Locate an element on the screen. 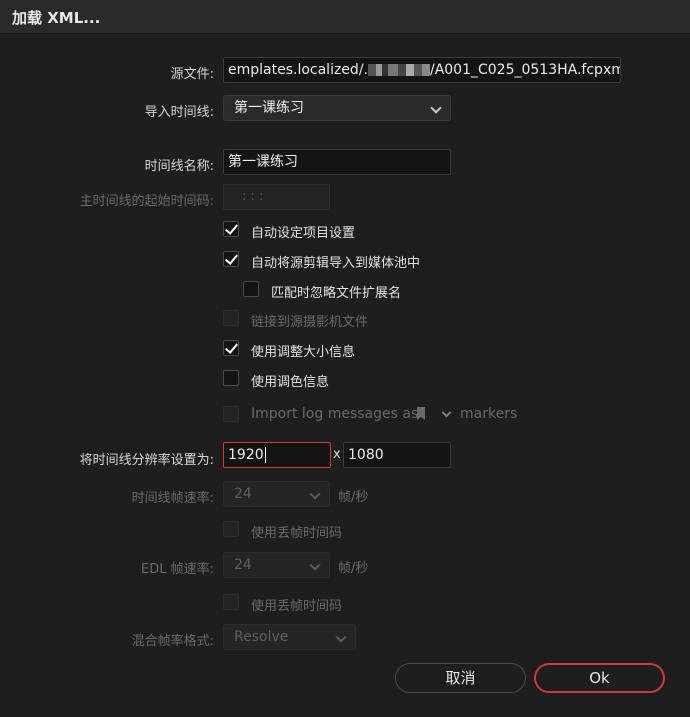  ok-button: Ok is located at coordinates (599, 678).